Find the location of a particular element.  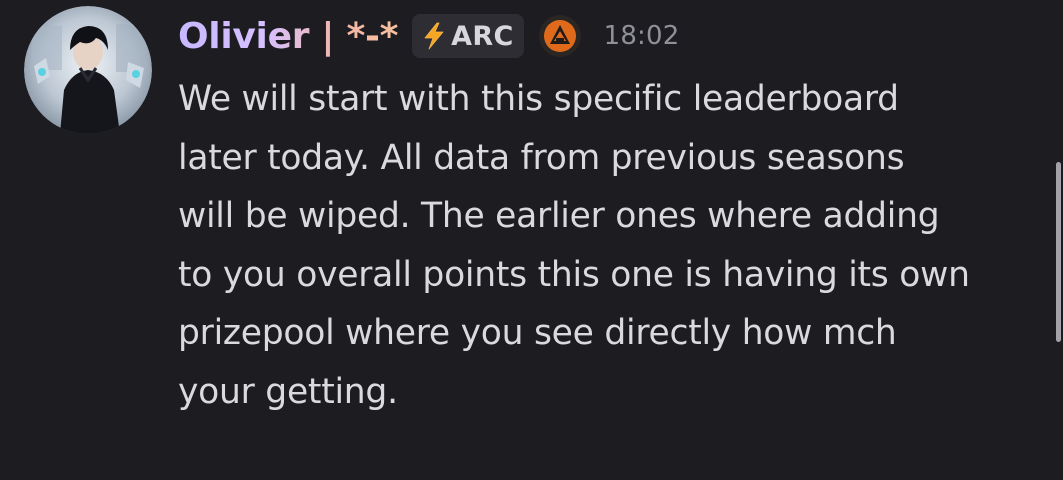

orange-triangle-badge-icon is located at coordinates (560, 36).